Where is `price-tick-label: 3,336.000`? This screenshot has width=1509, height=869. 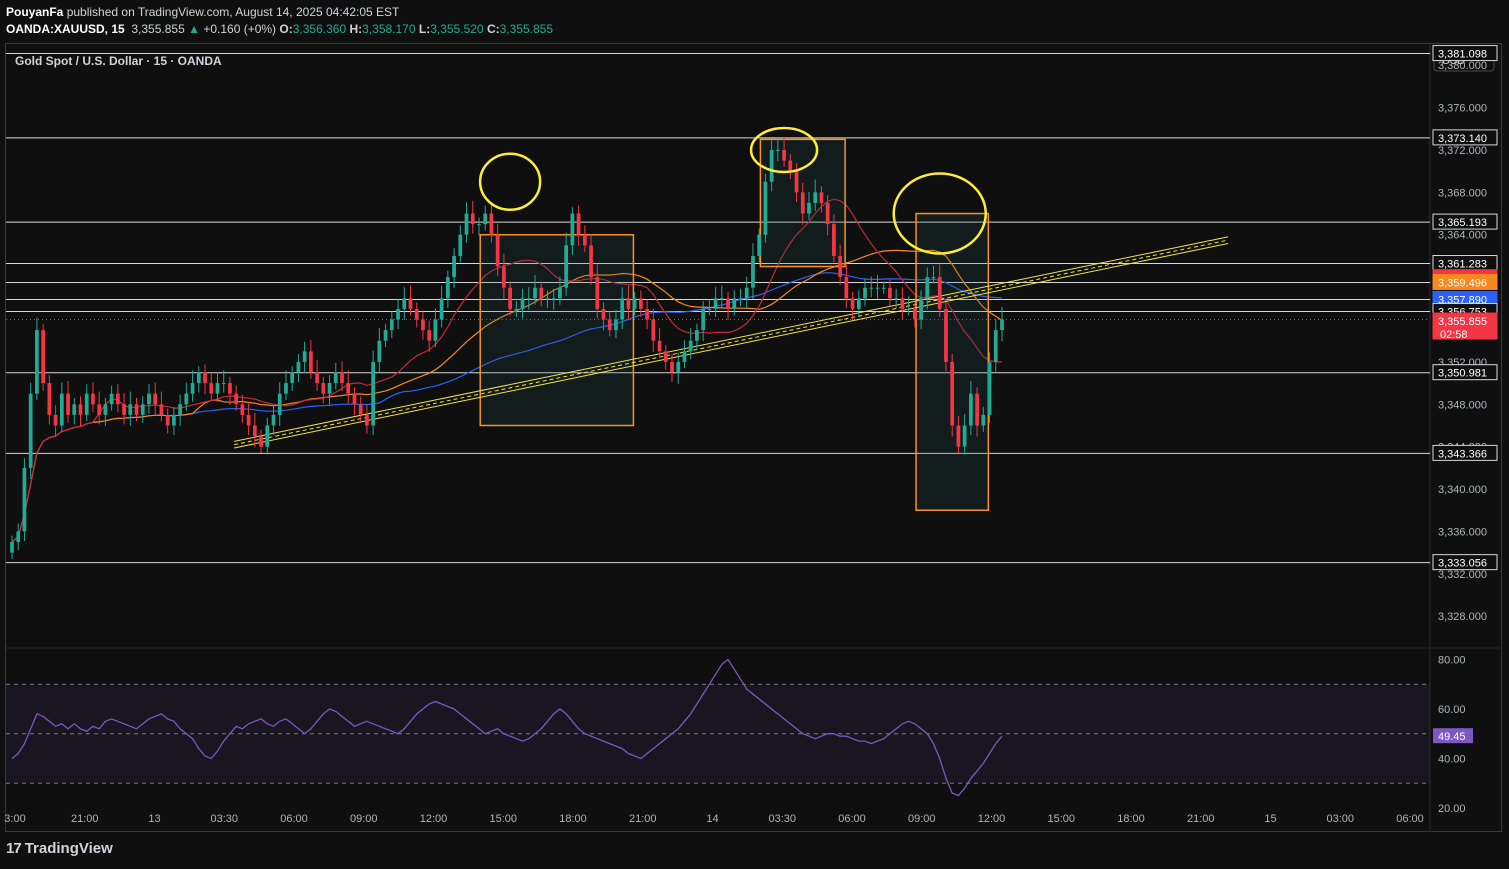
price-tick-label: 3,336.000 is located at coordinates (1462, 532).